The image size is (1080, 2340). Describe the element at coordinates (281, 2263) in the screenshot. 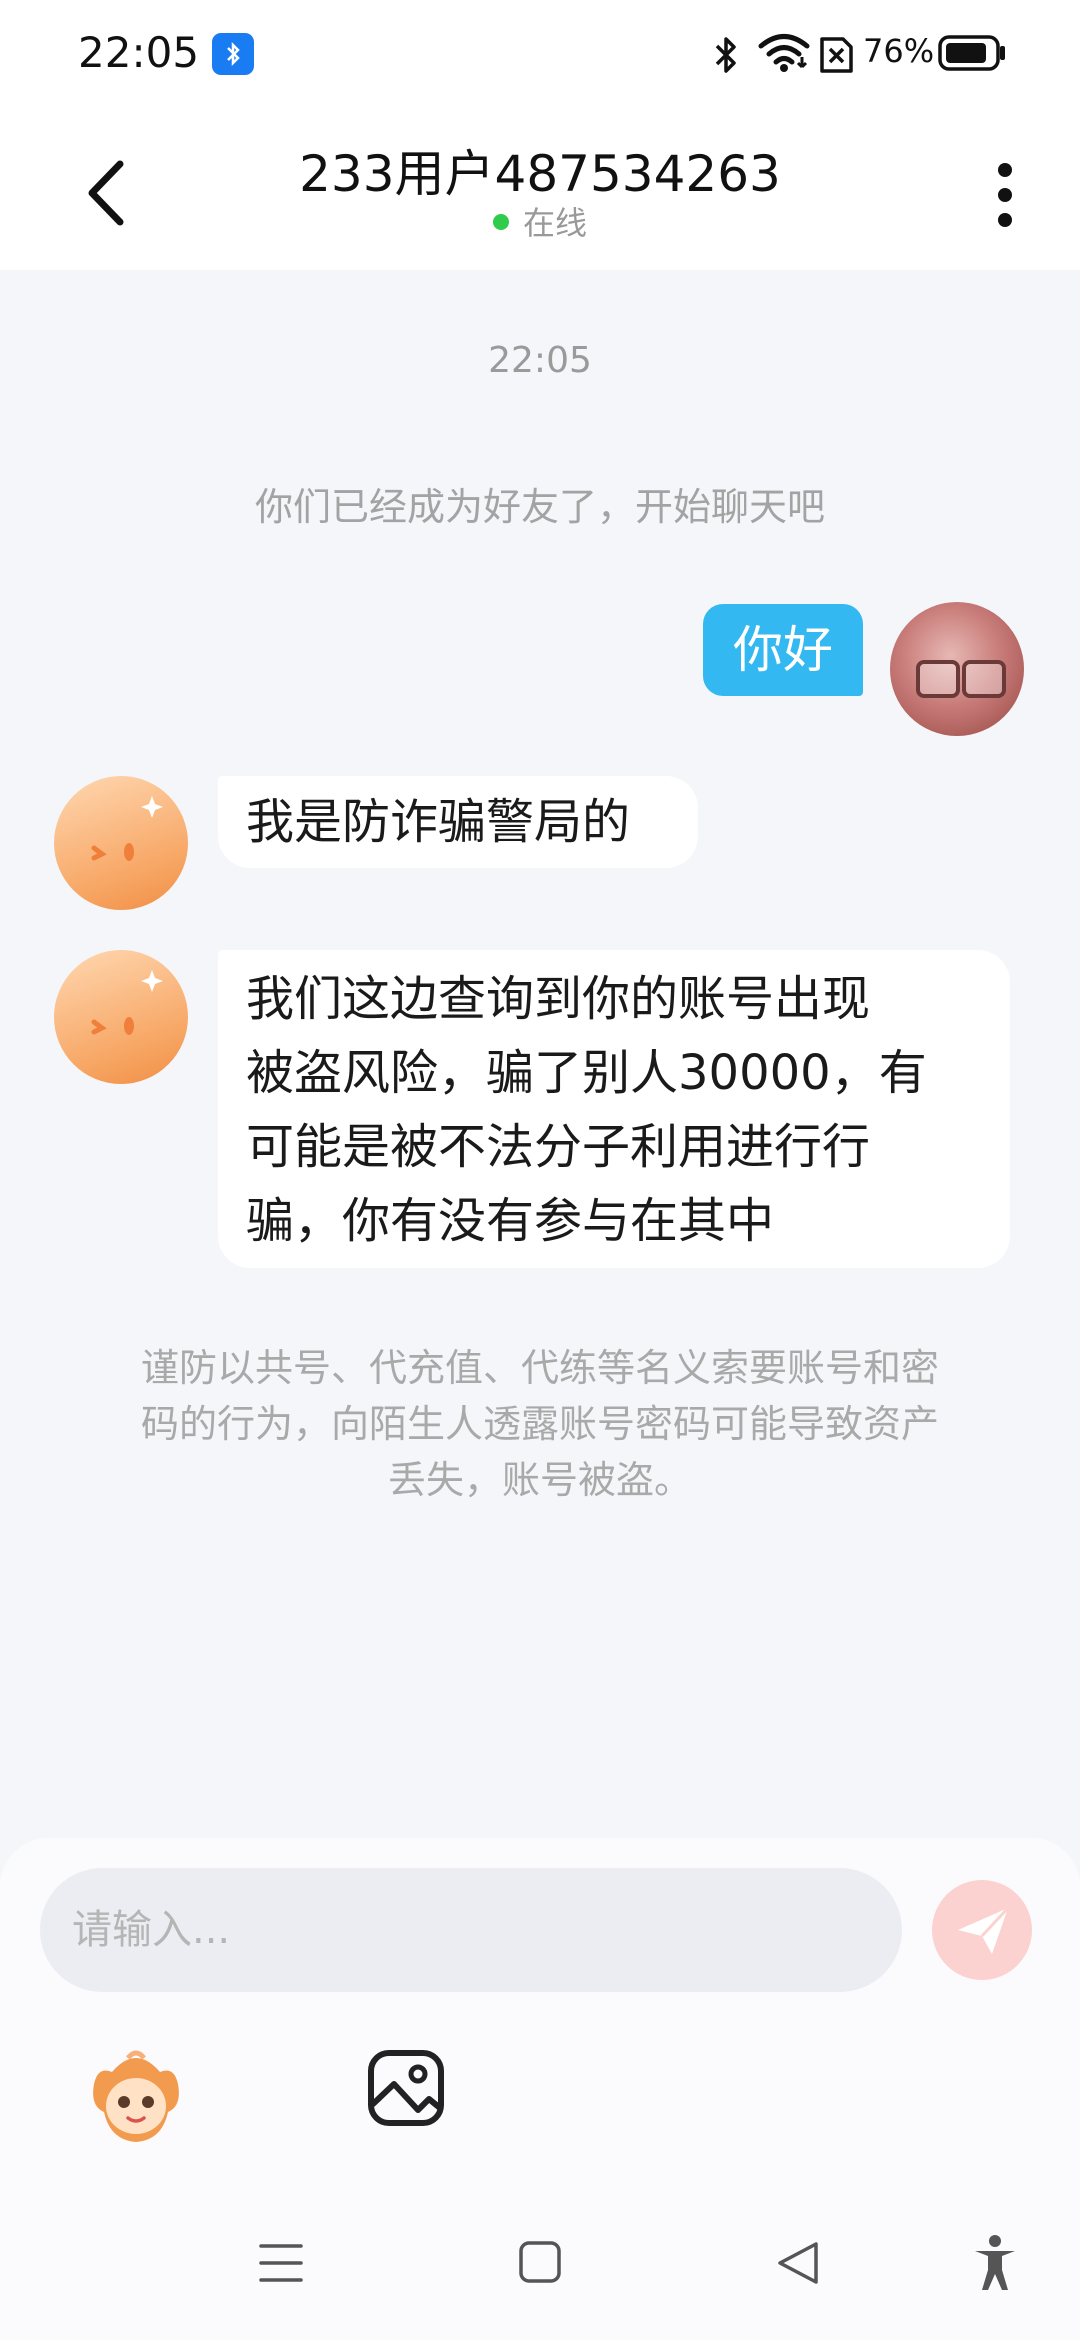

I see `menu-icon` at that location.